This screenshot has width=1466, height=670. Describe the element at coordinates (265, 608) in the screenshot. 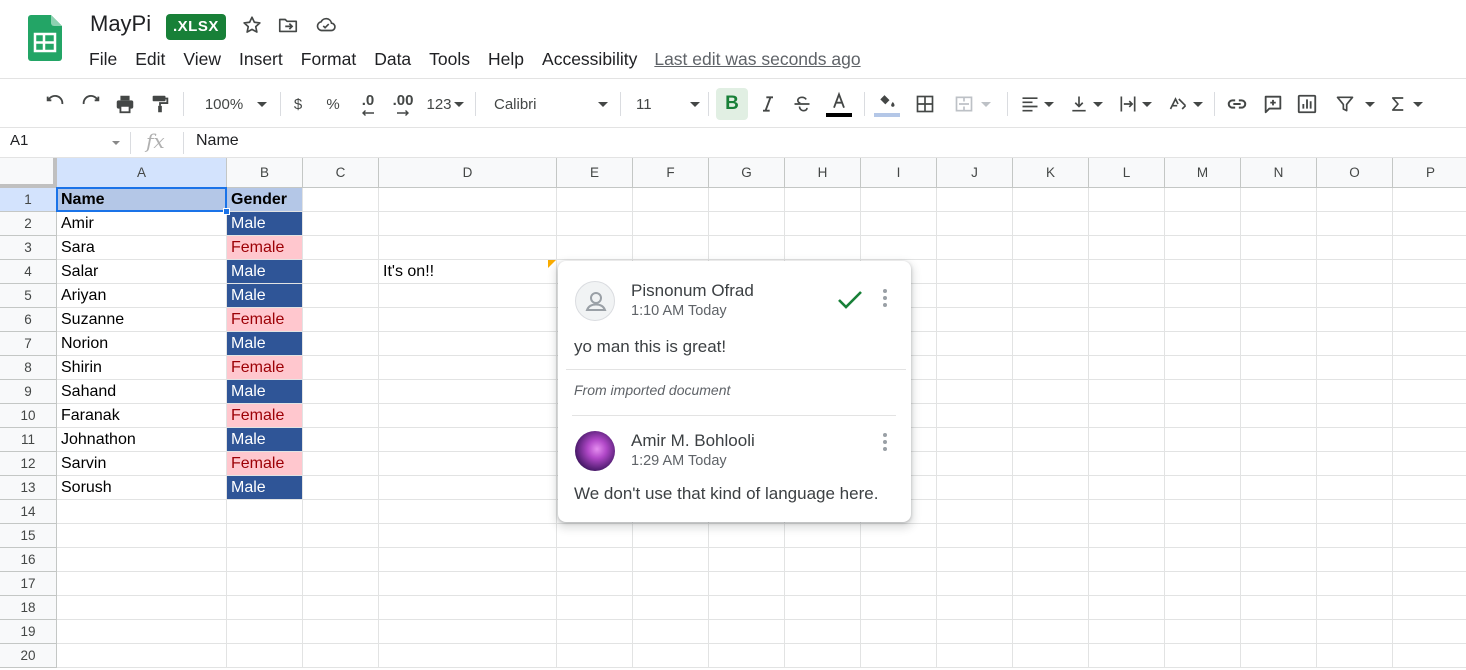

I see `cell-b18` at that location.